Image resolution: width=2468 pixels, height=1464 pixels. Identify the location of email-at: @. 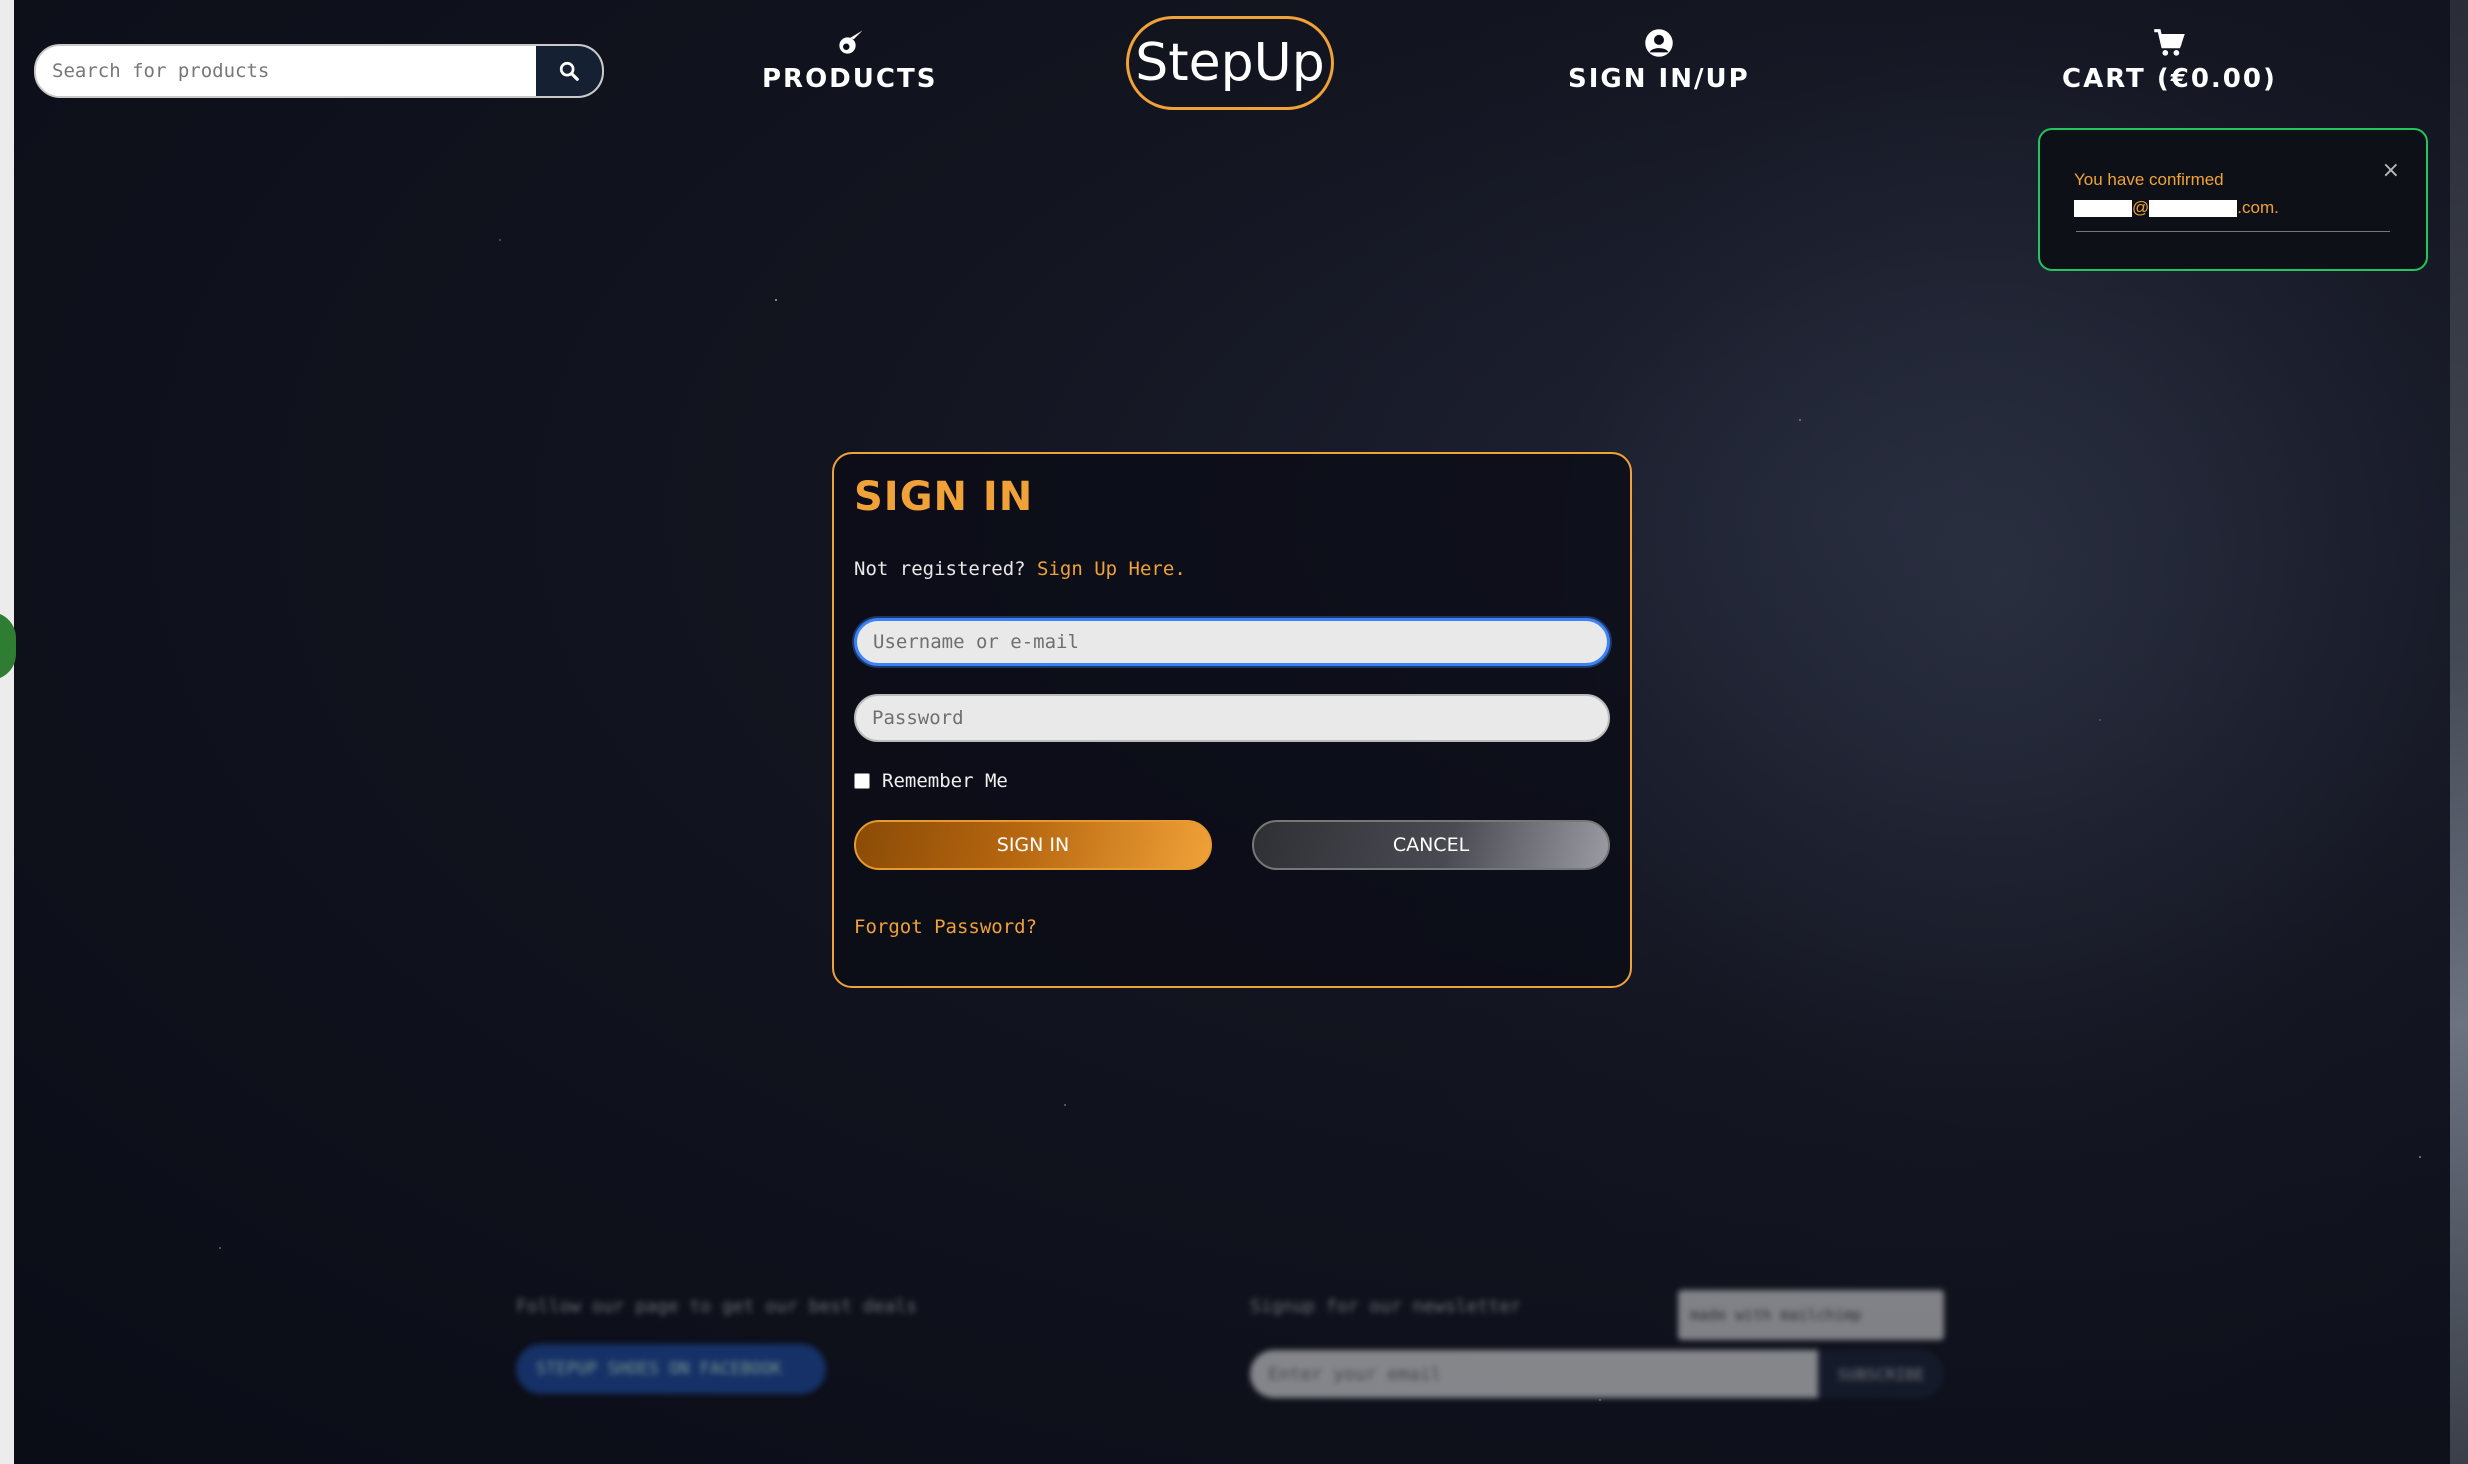
(2141, 207).